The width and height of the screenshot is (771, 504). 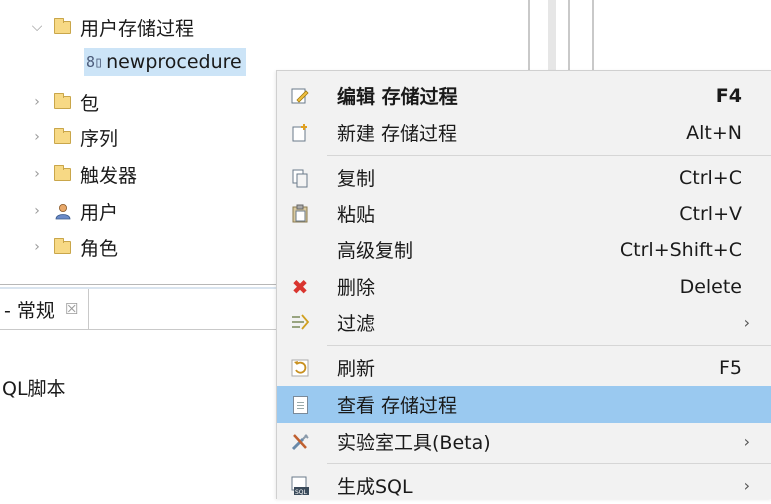 I want to click on menu-item-refresh: 刷新 F5, so click(x=524, y=367).